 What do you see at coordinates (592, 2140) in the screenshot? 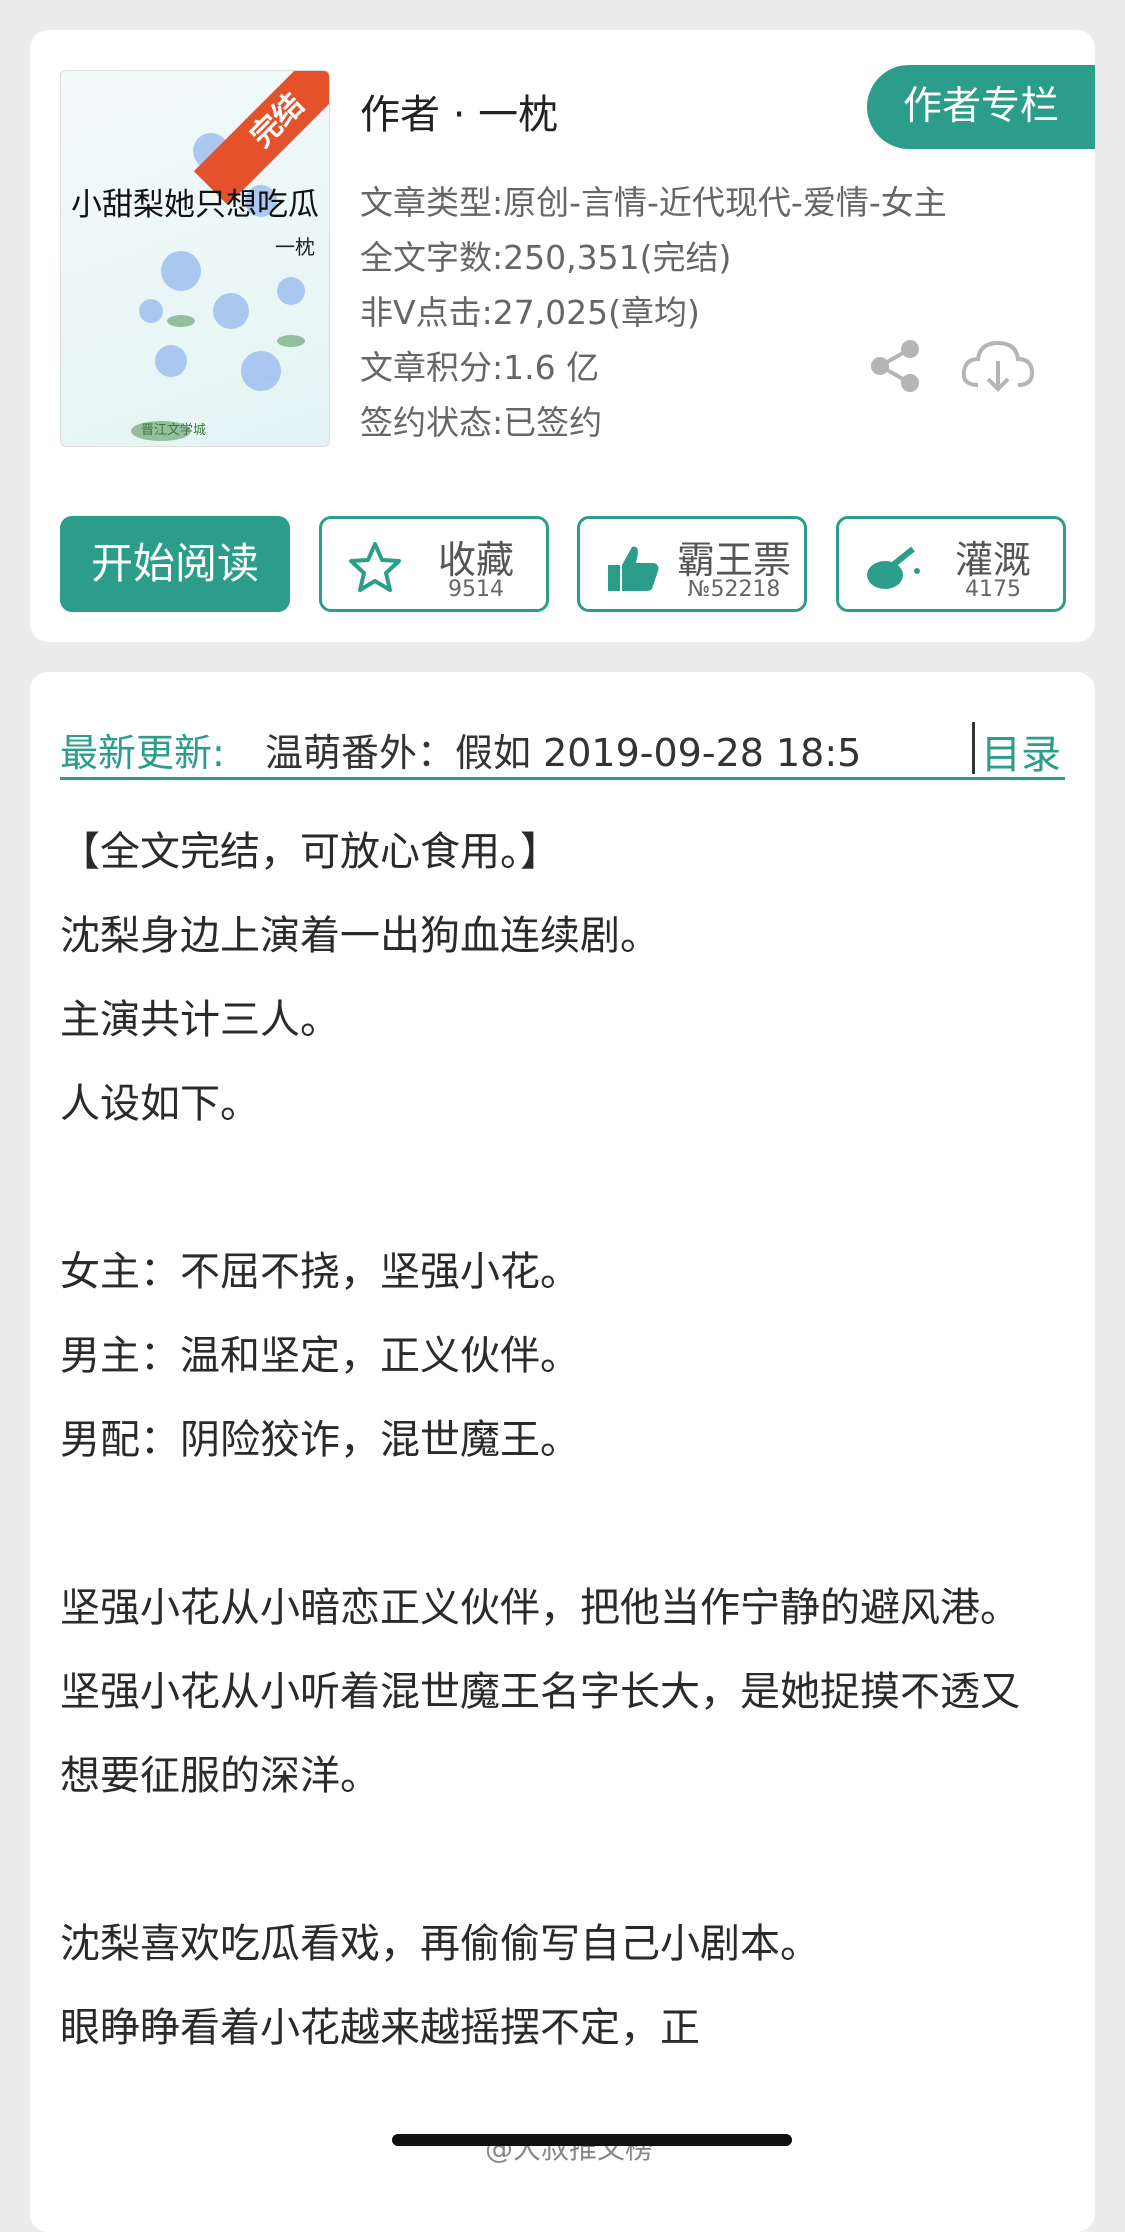
I see `home-indicator` at bounding box center [592, 2140].